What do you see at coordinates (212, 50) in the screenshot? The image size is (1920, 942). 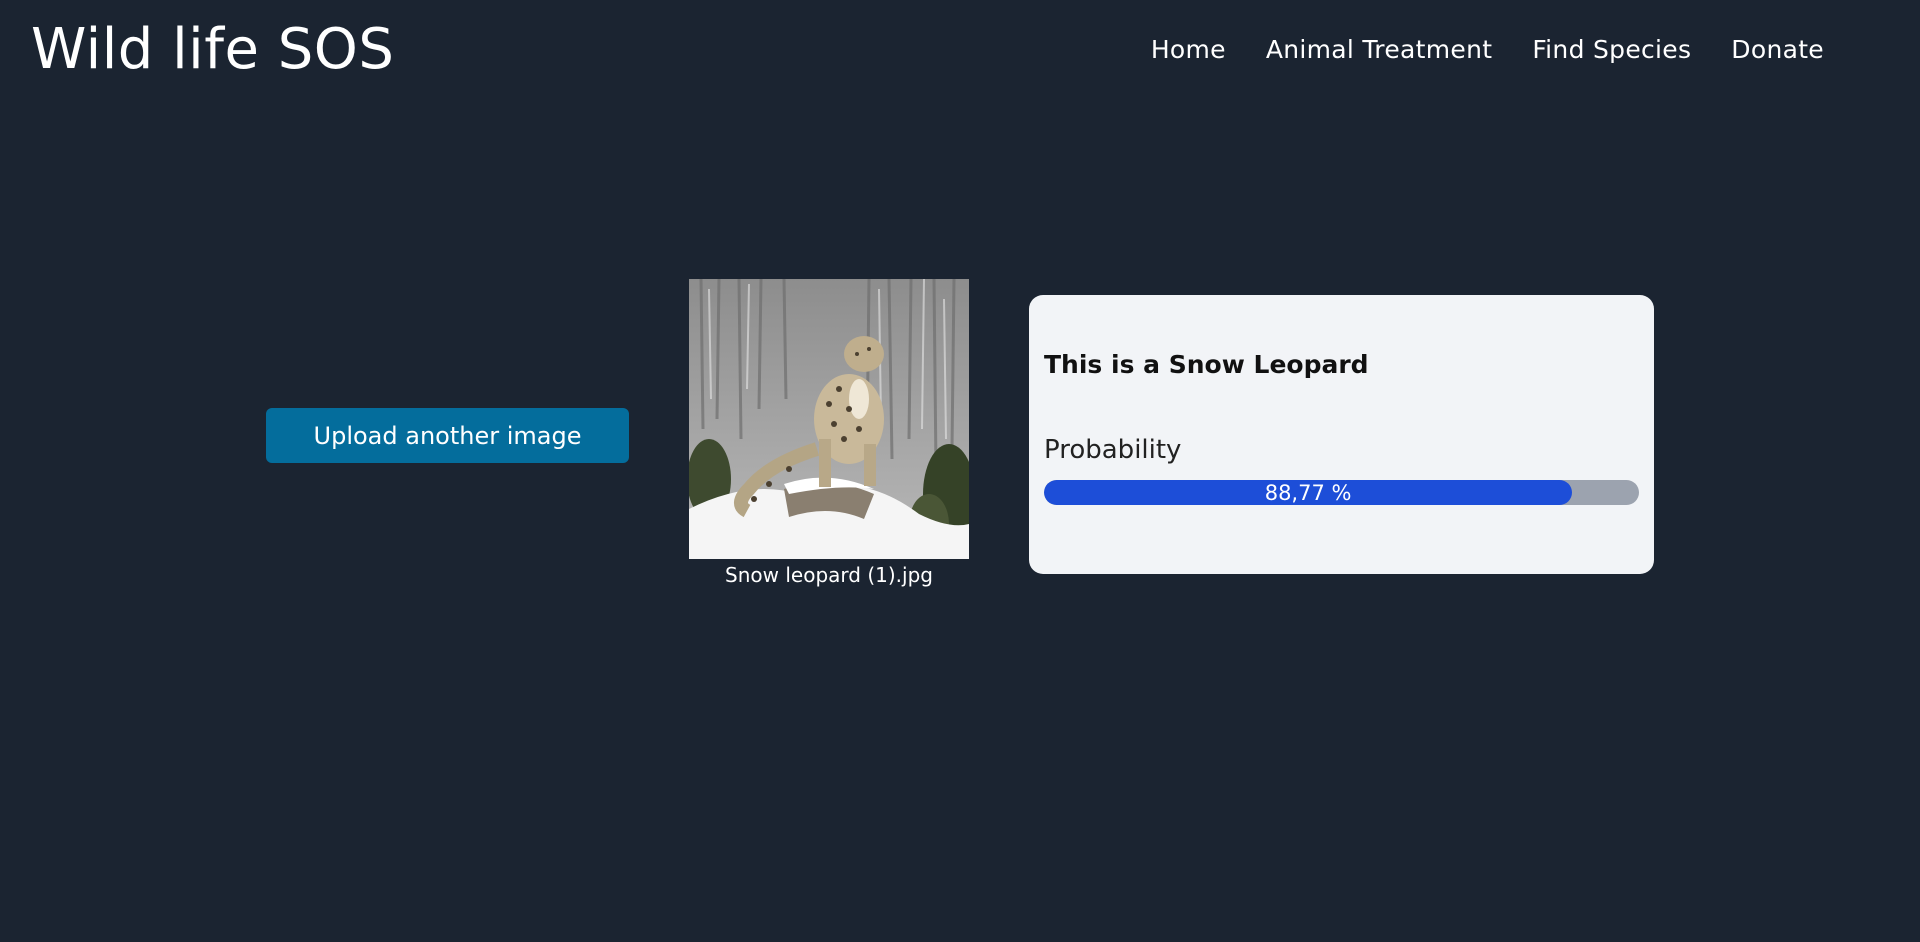 I see `site-logo-title: Wild life SOS` at bounding box center [212, 50].